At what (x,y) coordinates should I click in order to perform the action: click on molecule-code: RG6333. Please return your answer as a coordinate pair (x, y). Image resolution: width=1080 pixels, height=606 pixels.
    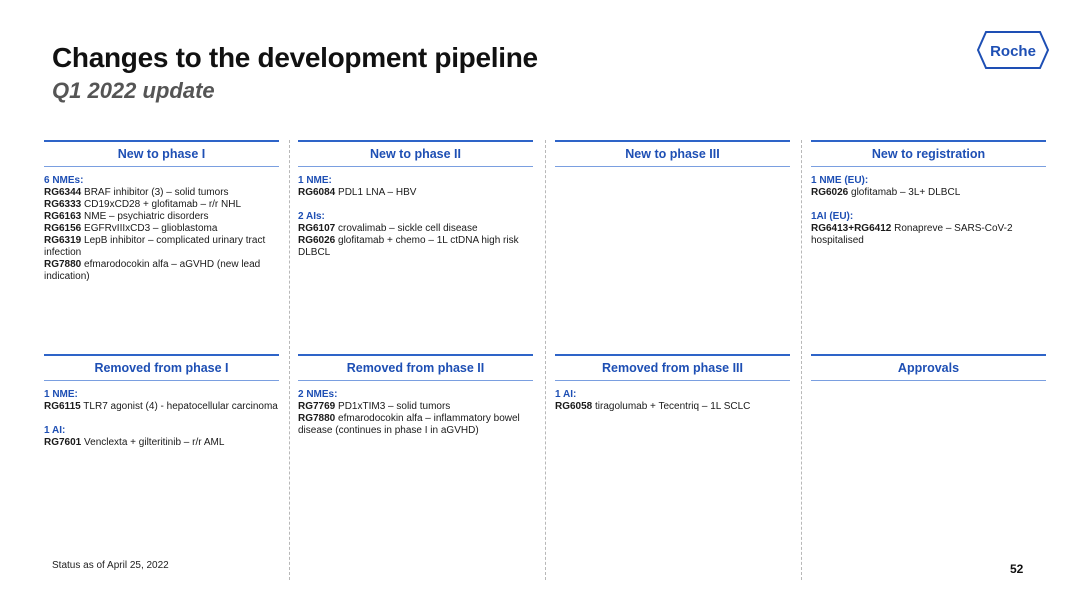
    Looking at the image, I should click on (63, 204).